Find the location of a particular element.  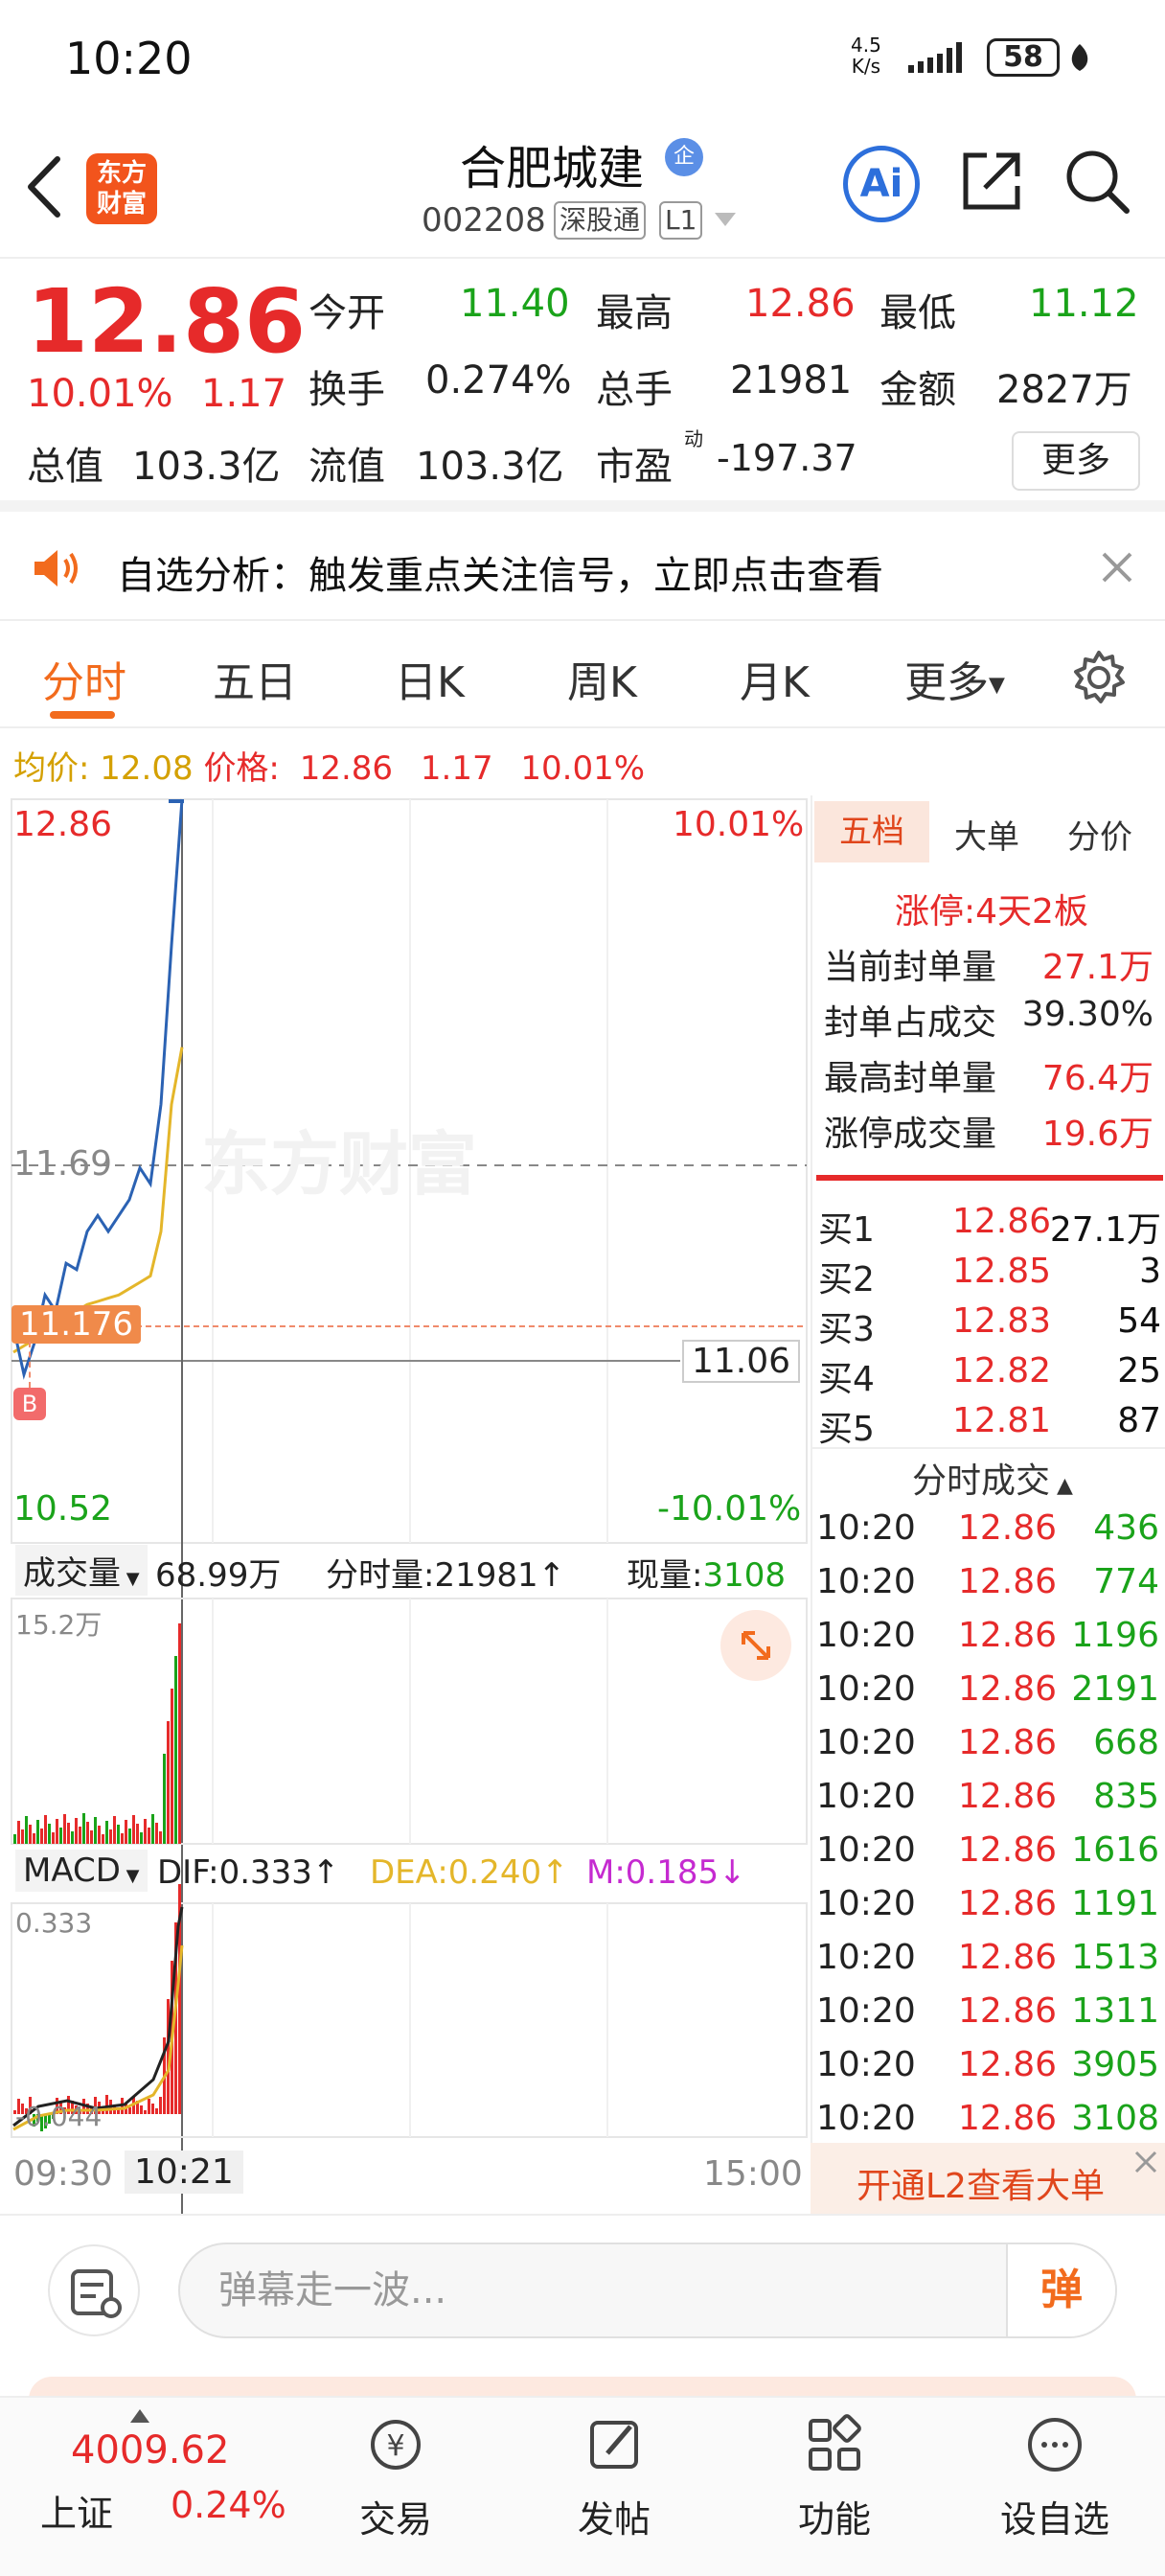

level-tag: L1 is located at coordinates (681, 220).